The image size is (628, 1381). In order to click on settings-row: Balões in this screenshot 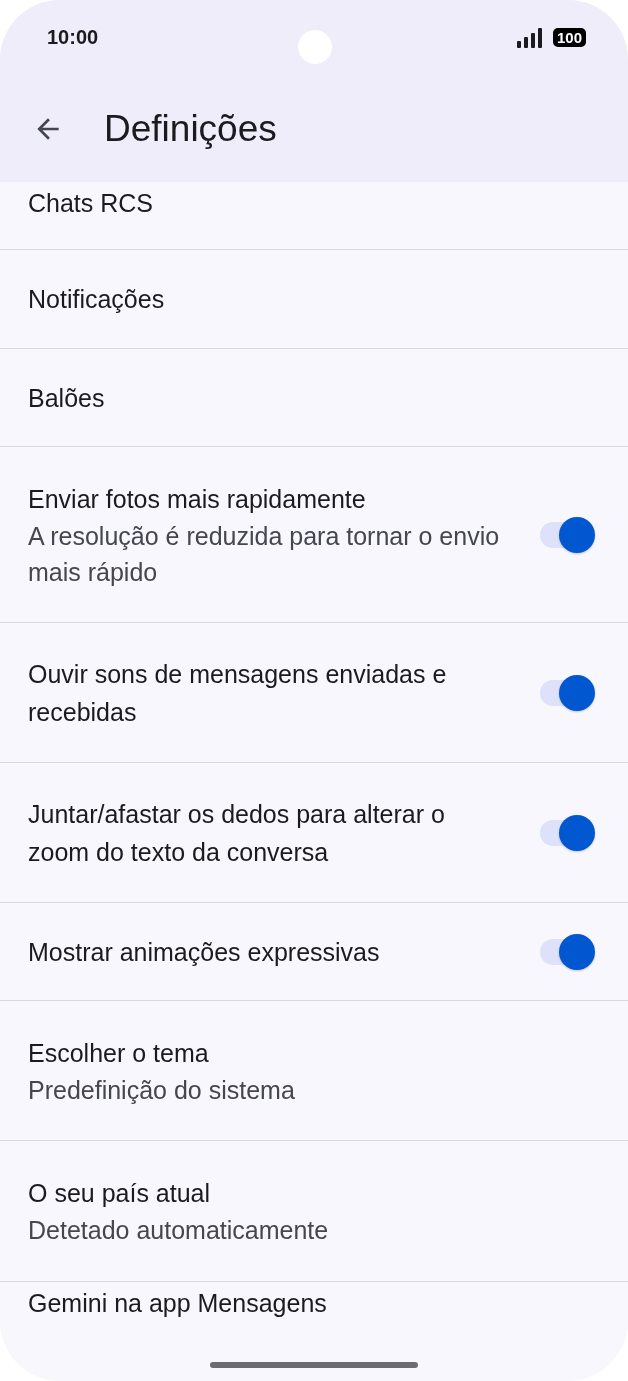, I will do `click(314, 398)`.